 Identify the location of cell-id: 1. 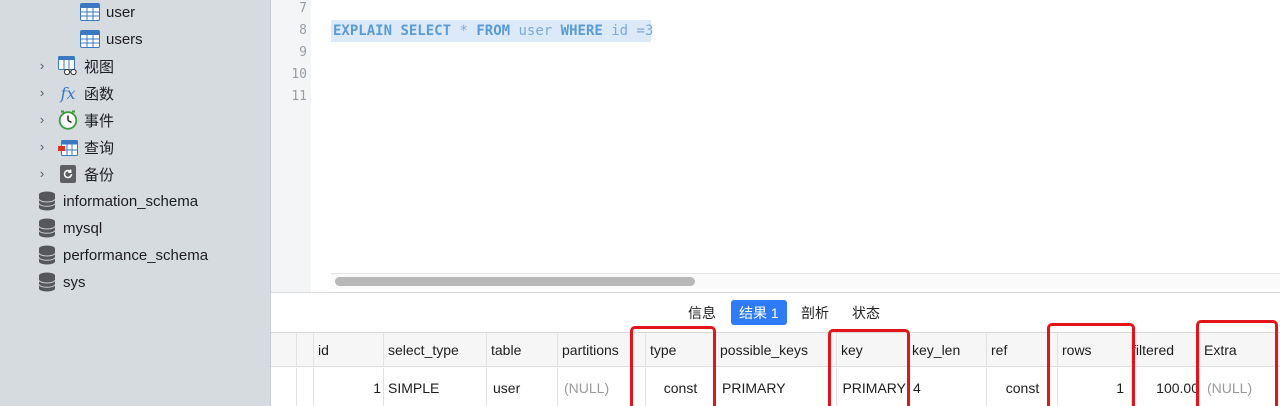
(349, 387).